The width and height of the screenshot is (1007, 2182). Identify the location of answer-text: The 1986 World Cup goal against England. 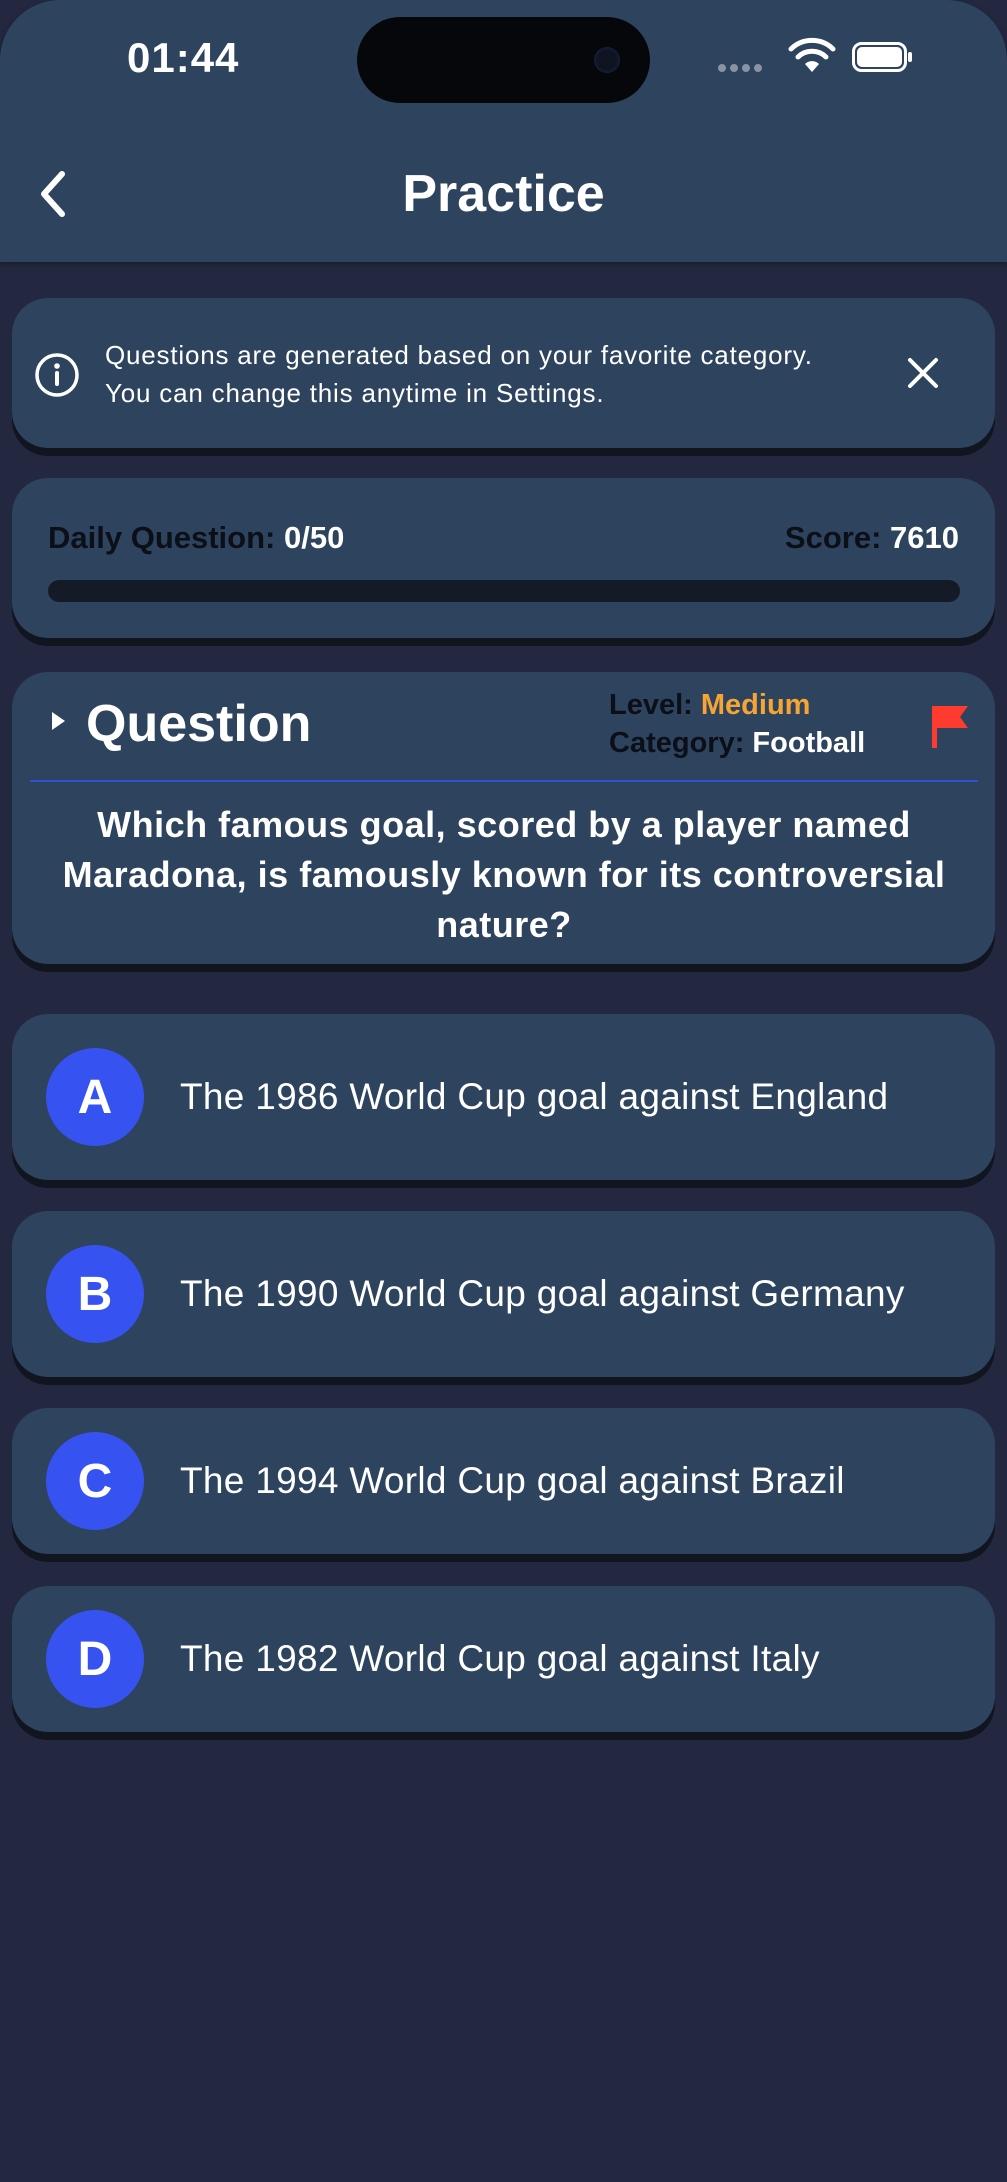
(534, 1096).